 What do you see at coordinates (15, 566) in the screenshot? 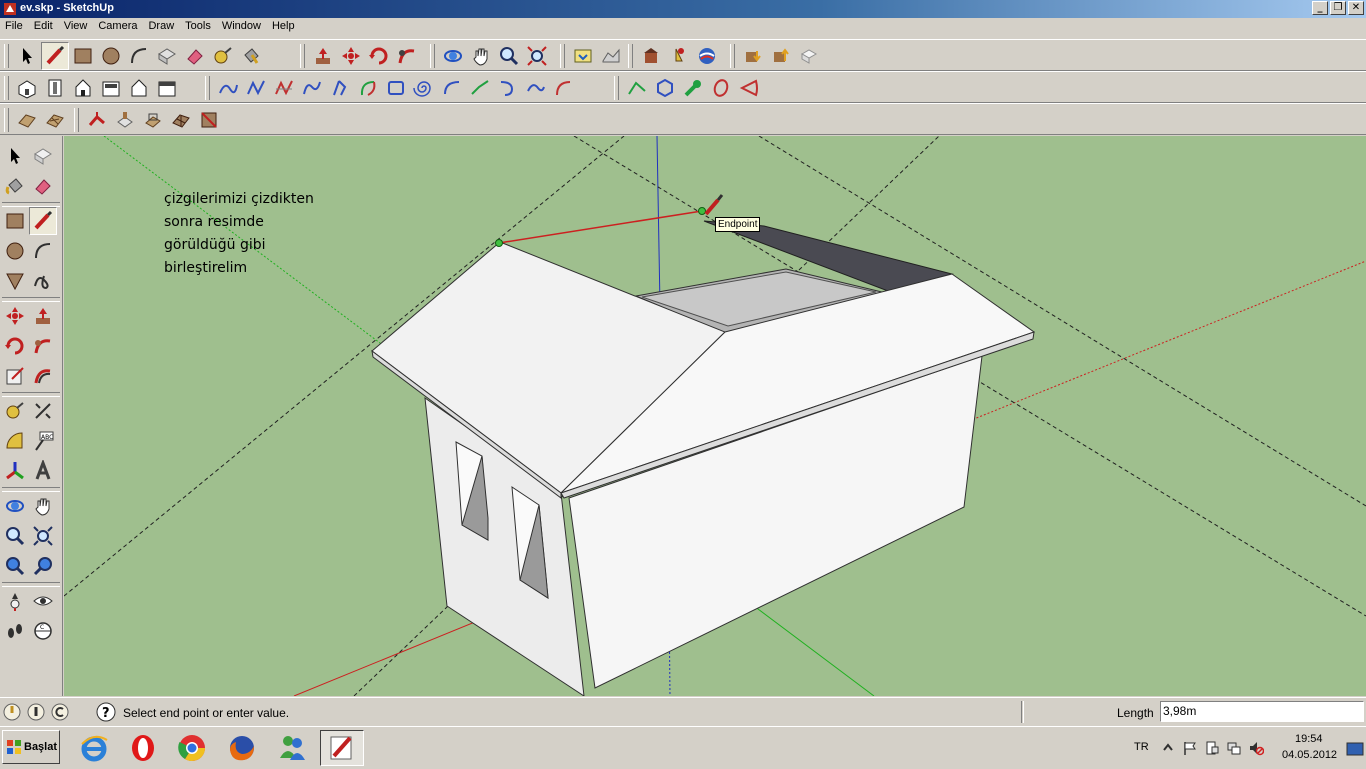
I see `previous-view-icon-v` at bounding box center [15, 566].